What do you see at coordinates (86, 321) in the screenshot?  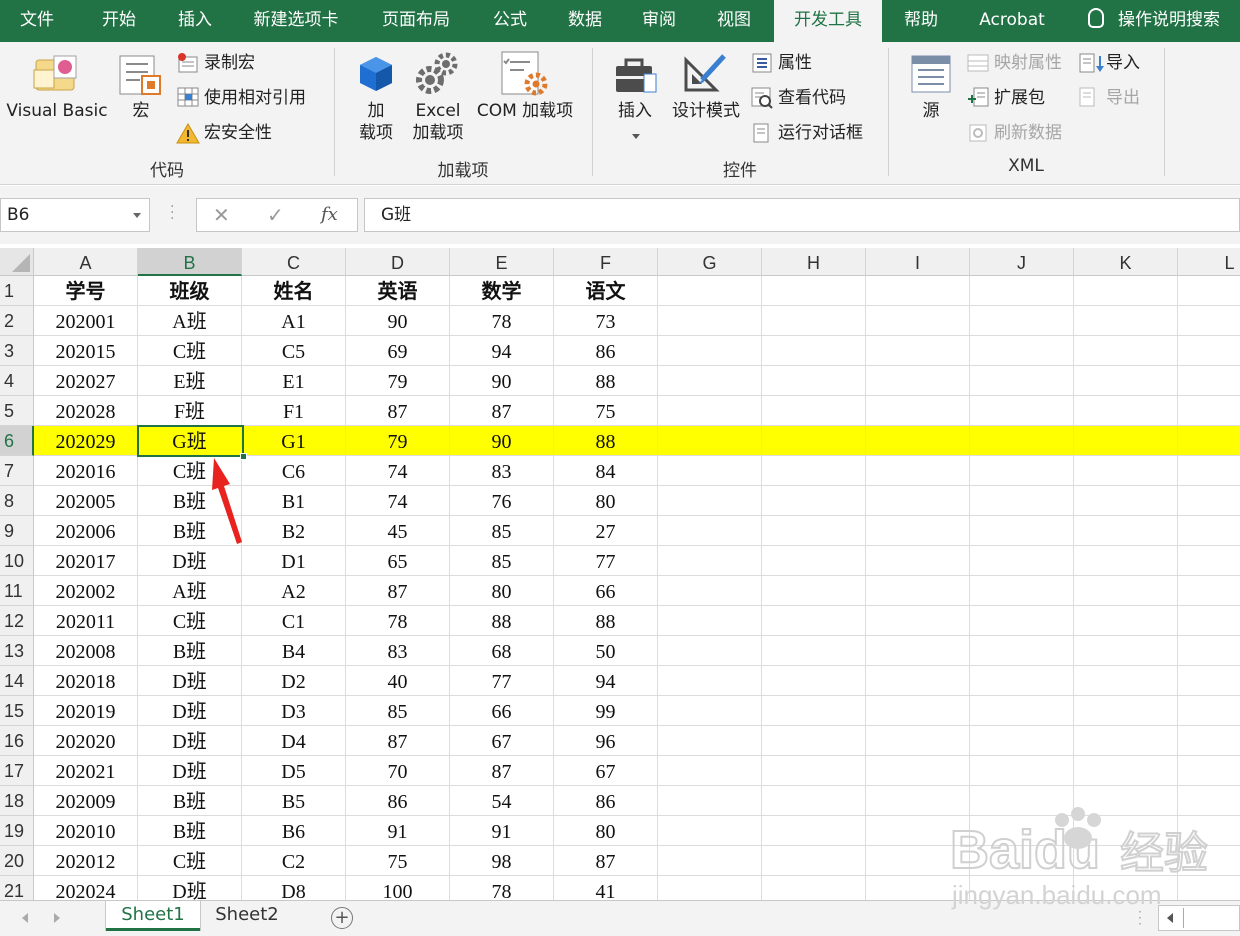 I see `cell-a2: 202001` at bounding box center [86, 321].